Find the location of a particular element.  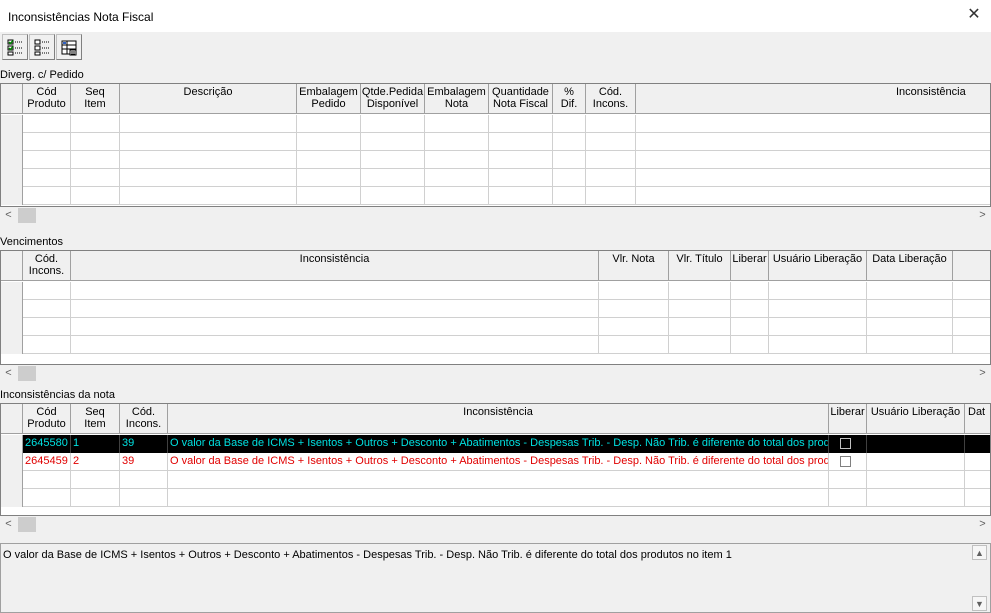

inconsistencia-cell is located at coordinates (498, 498).